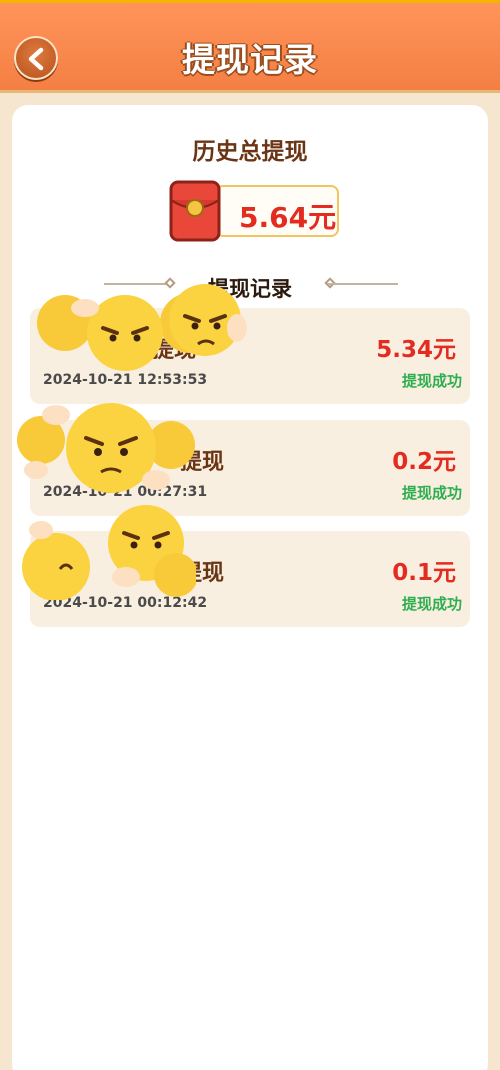 This screenshot has width=500, height=1070. What do you see at coordinates (125, 380) in the screenshot?
I see `record-time: 2024-10-21 12:53:53` at bounding box center [125, 380].